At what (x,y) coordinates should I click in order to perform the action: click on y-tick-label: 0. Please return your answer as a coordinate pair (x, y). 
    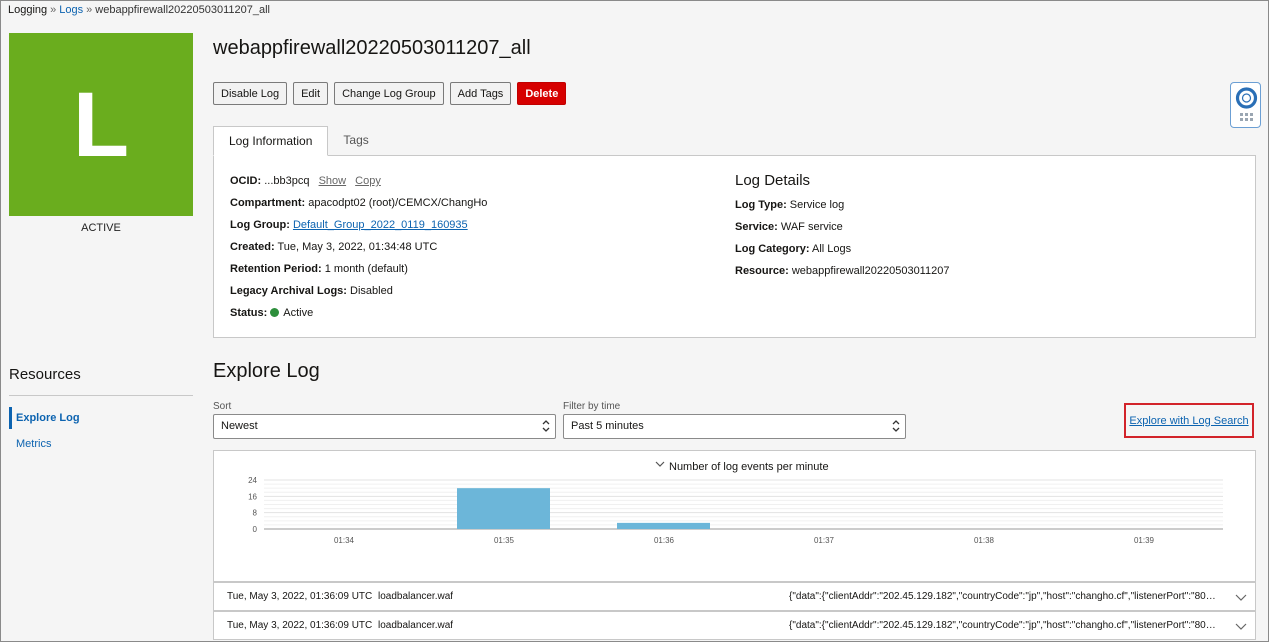
    Looking at the image, I should click on (255, 529).